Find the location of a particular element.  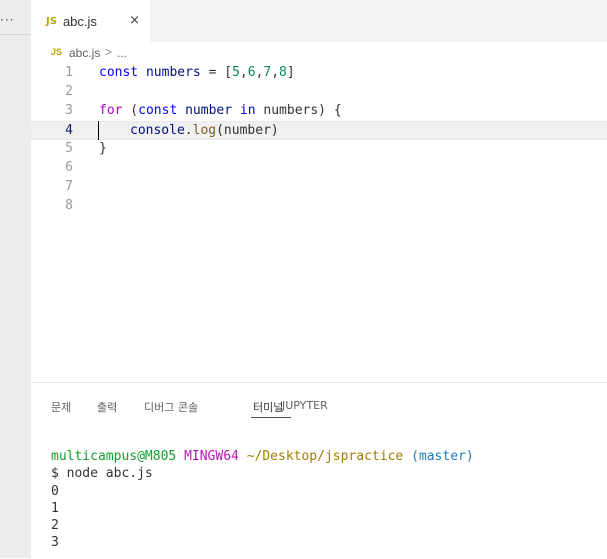

tab-jupyter: JUPYTER is located at coordinates (305, 405).